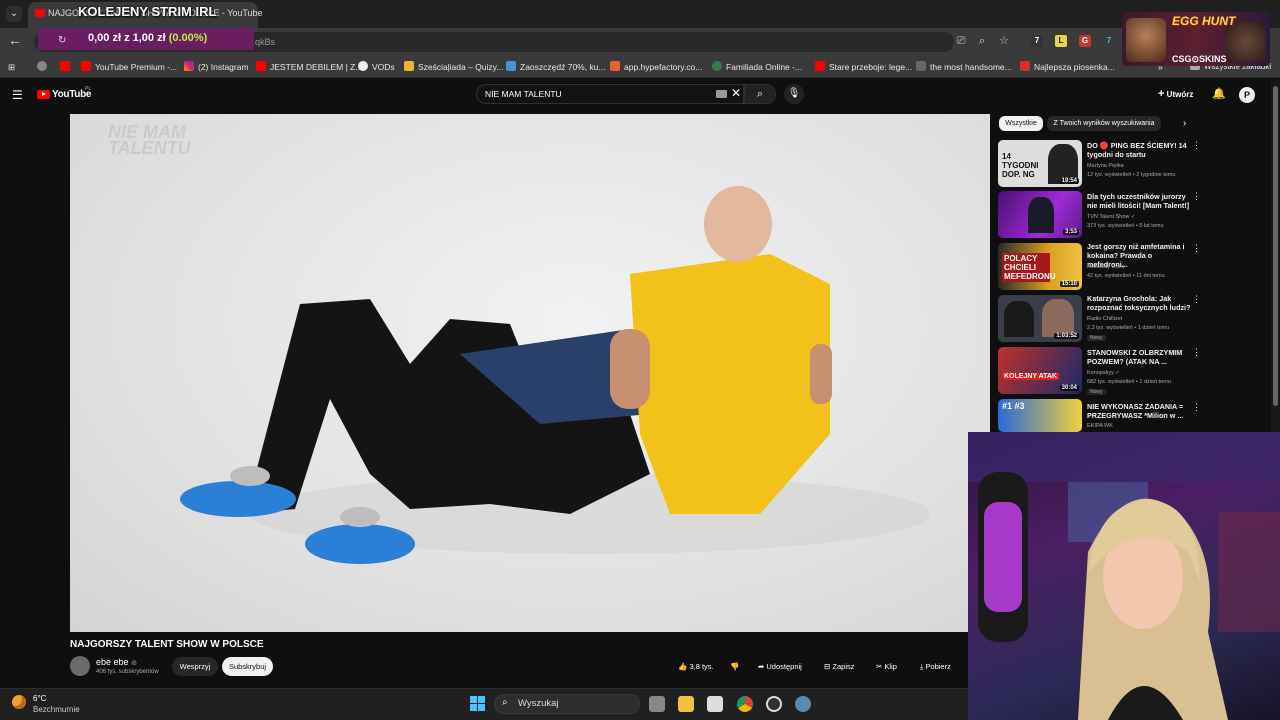  What do you see at coordinates (43, 94) in the screenshot?
I see `youtube-logo-icon` at bounding box center [43, 94].